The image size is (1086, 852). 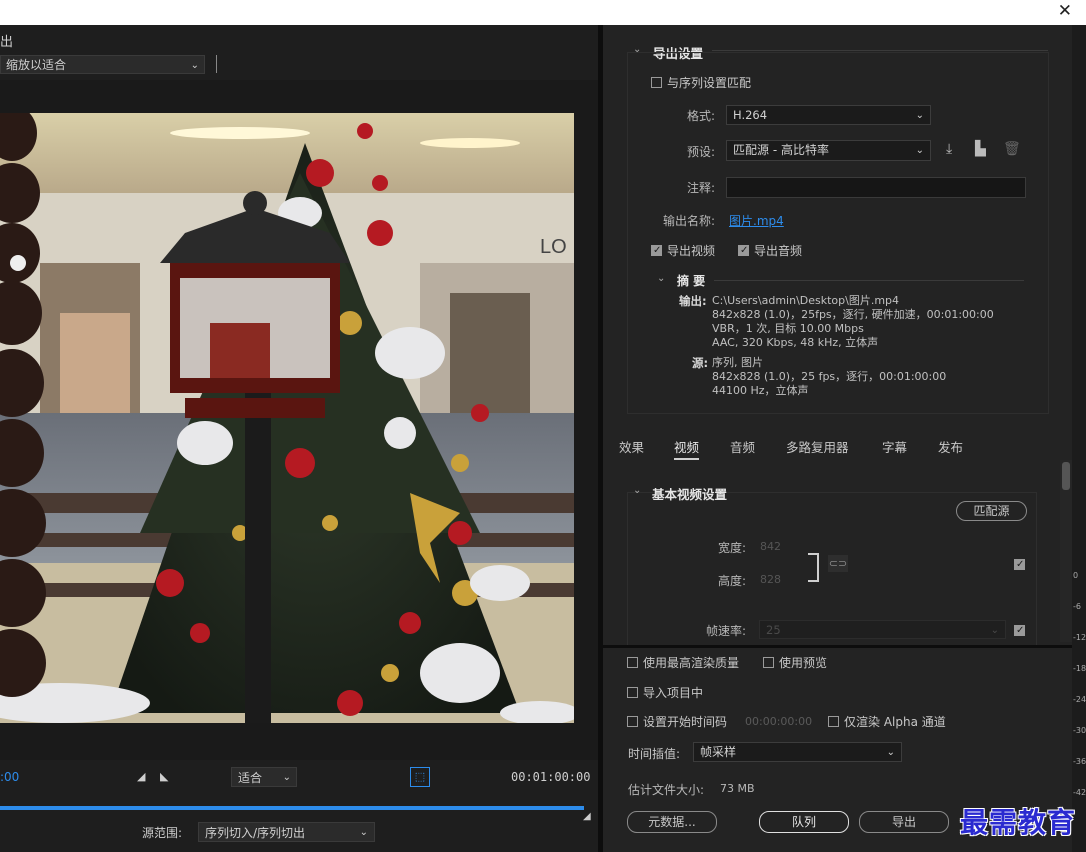 What do you see at coordinates (731, 581) in the screenshot?
I see `height-label: 高度:` at bounding box center [731, 581].